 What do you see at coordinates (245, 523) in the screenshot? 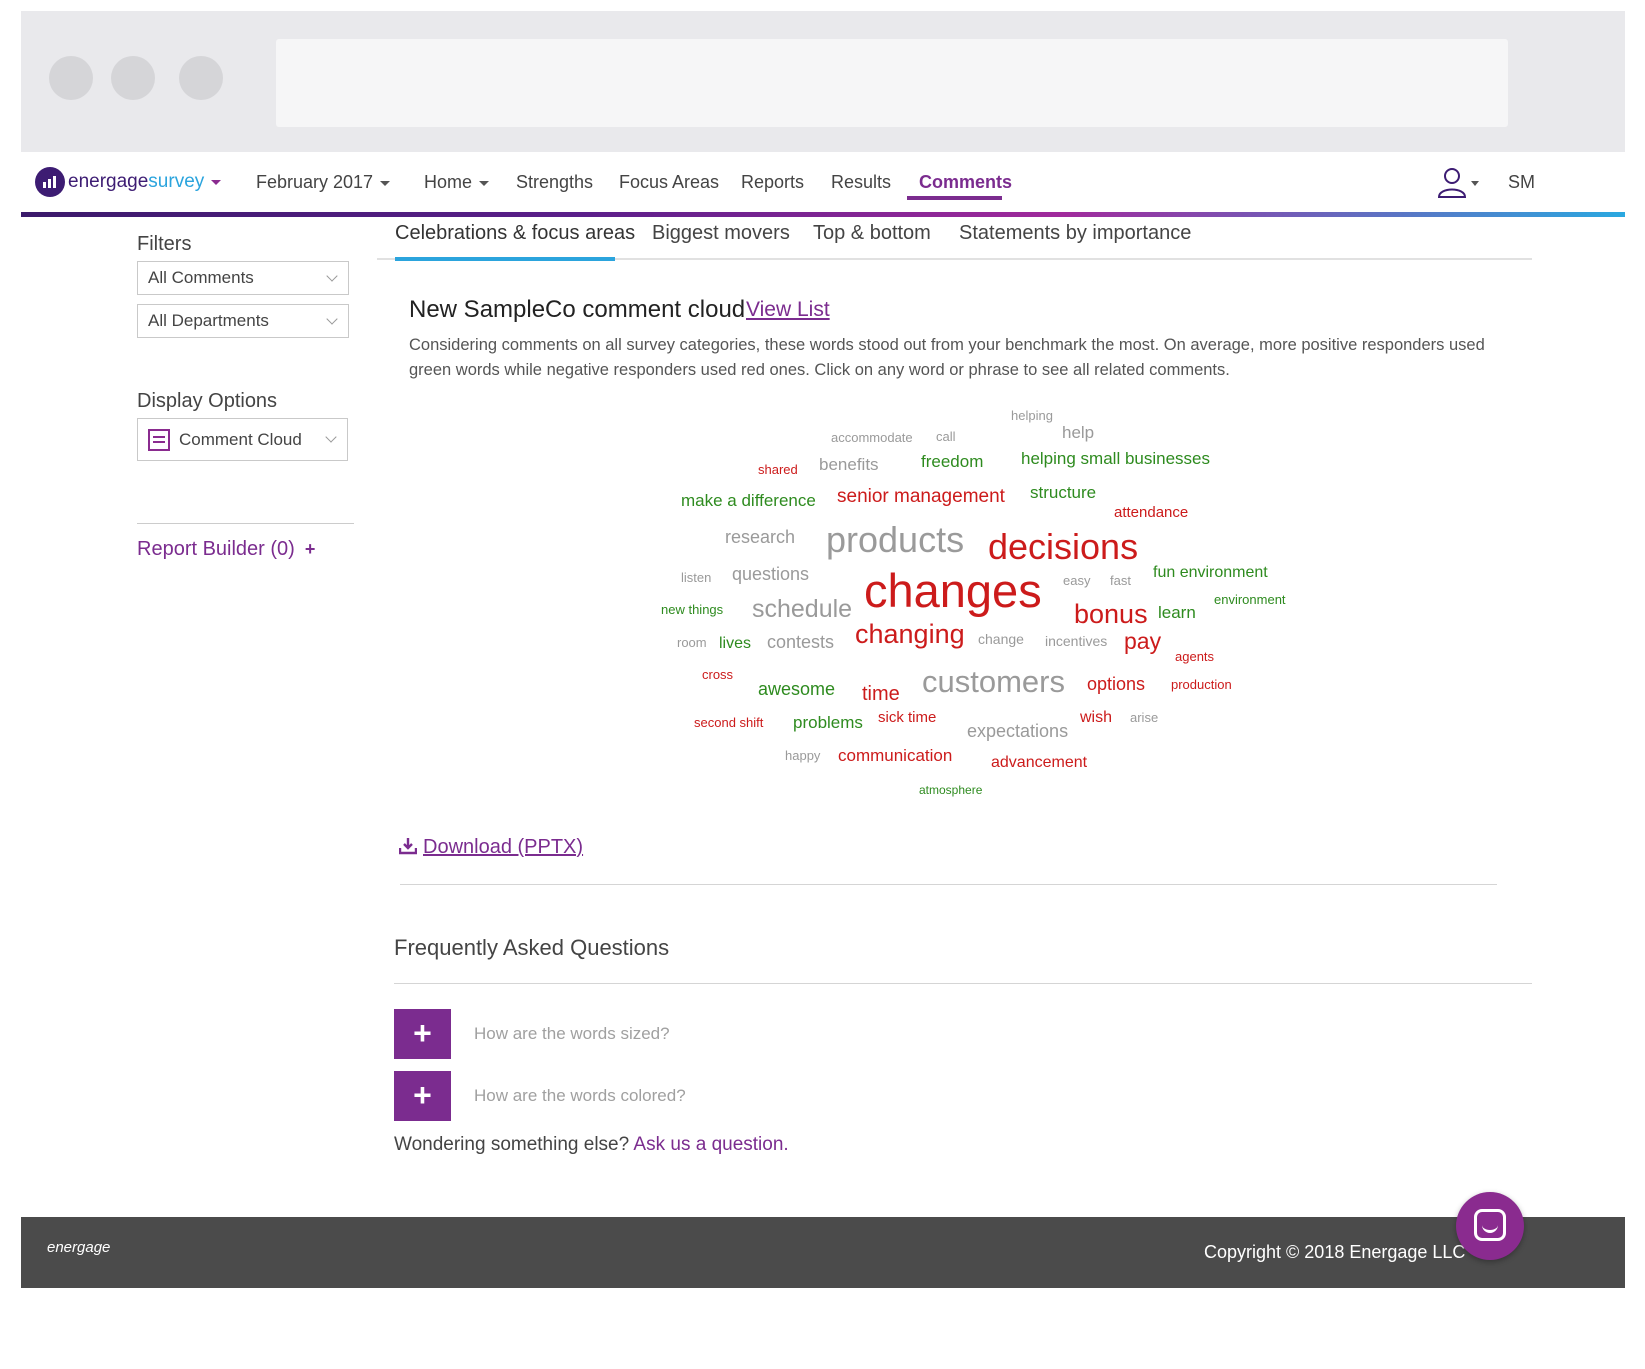
I see `sidebar-divider` at bounding box center [245, 523].